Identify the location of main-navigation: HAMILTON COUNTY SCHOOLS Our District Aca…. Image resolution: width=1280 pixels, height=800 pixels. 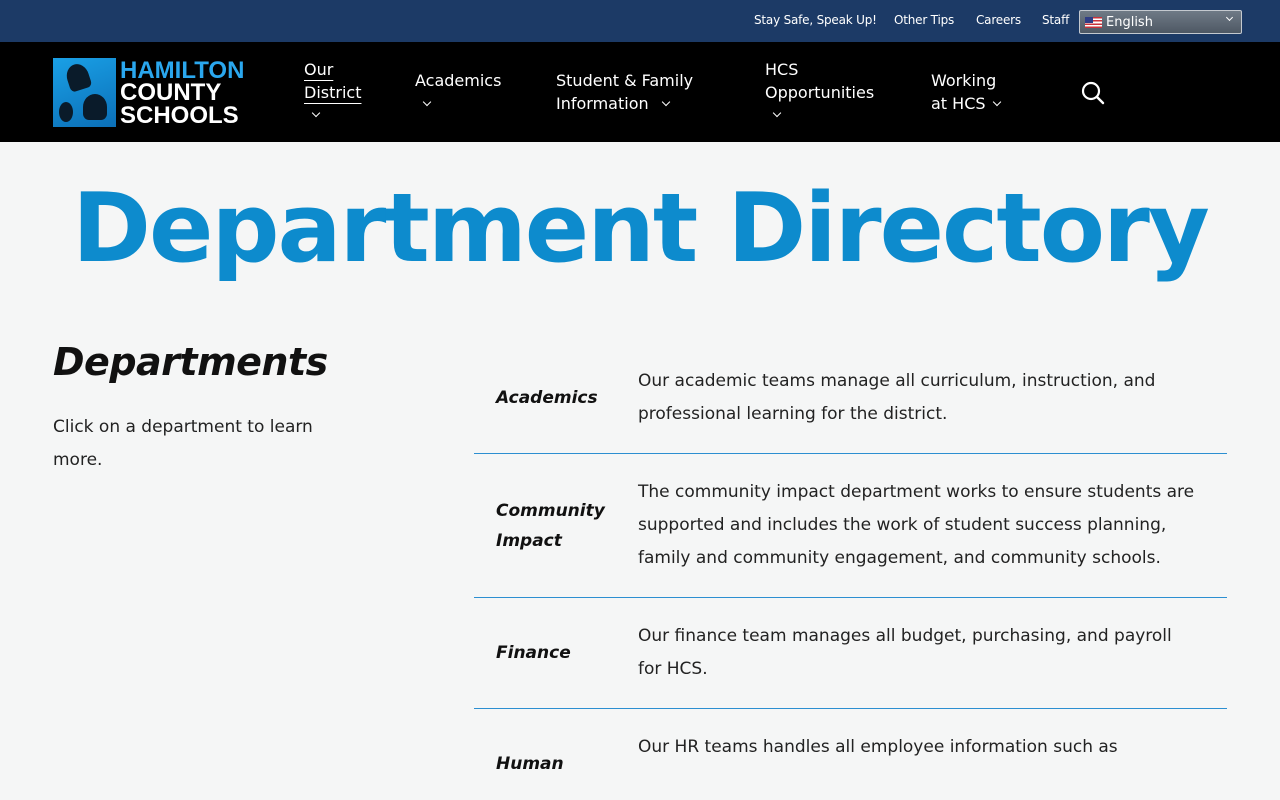
(640, 92).